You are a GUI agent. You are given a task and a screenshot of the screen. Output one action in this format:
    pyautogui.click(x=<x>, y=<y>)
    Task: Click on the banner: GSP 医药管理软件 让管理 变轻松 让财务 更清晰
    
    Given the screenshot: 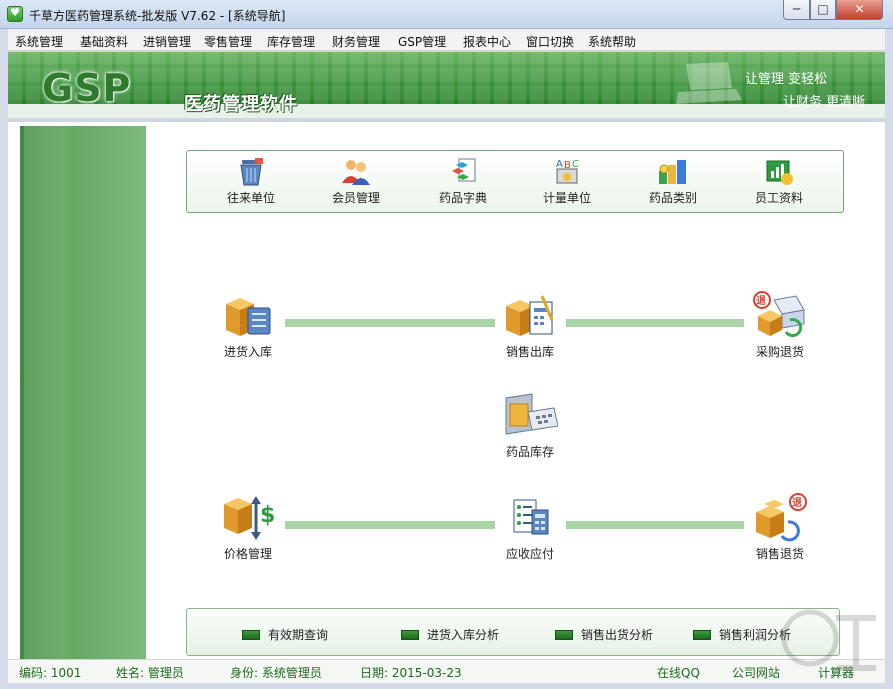 What is the action you would take?
    pyautogui.click(x=446, y=85)
    